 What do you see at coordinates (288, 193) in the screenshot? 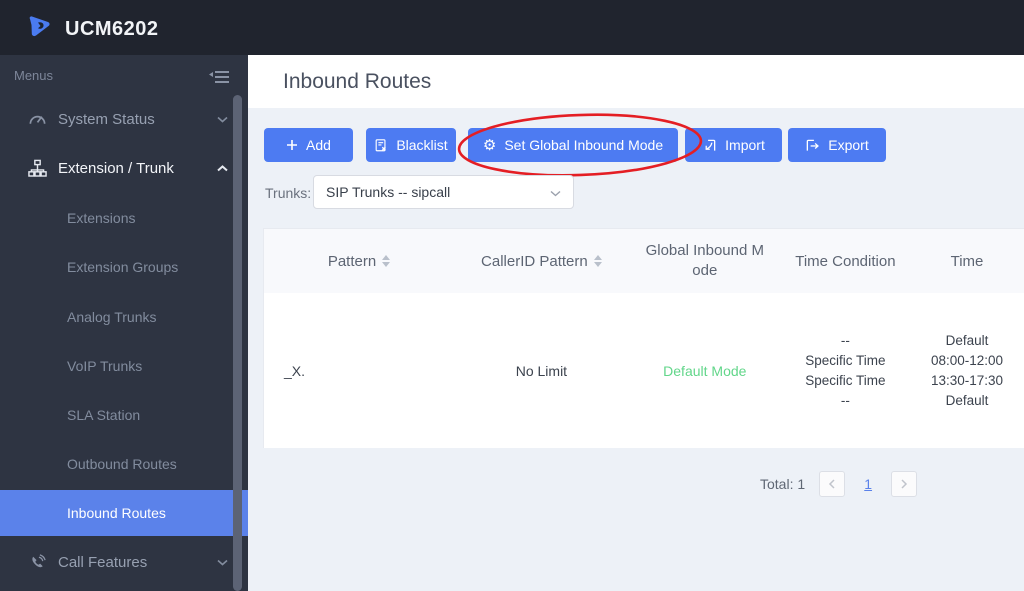
I see `trunks-filter-label: Trunks:` at bounding box center [288, 193].